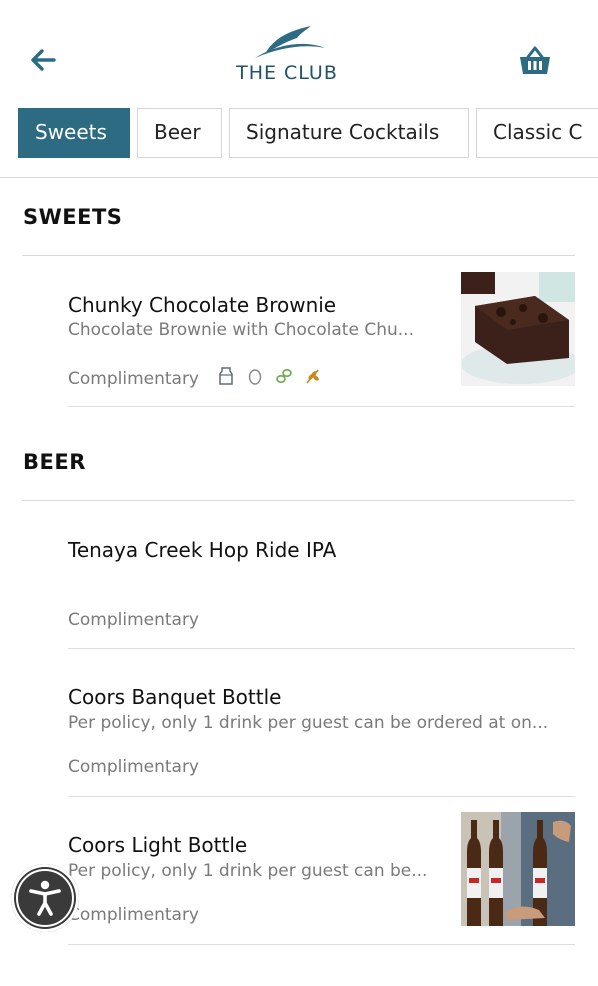 The width and height of the screenshot is (598, 986). Describe the element at coordinates (290, 42) in the screenshot. I see `logo-swoosh-icon` at that location.